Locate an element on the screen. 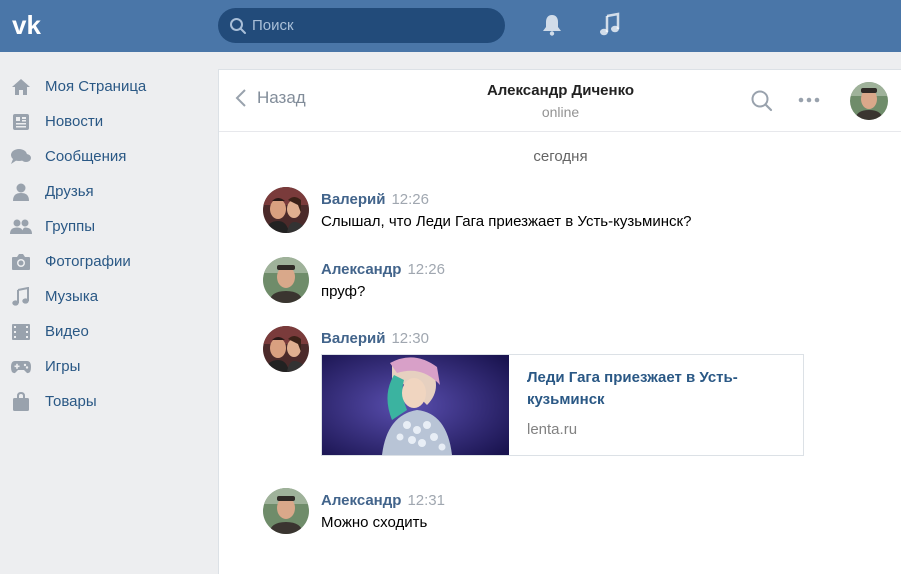 This screenshot has height=574, width=901. more-options-icon is located at coordinates (810, 100).